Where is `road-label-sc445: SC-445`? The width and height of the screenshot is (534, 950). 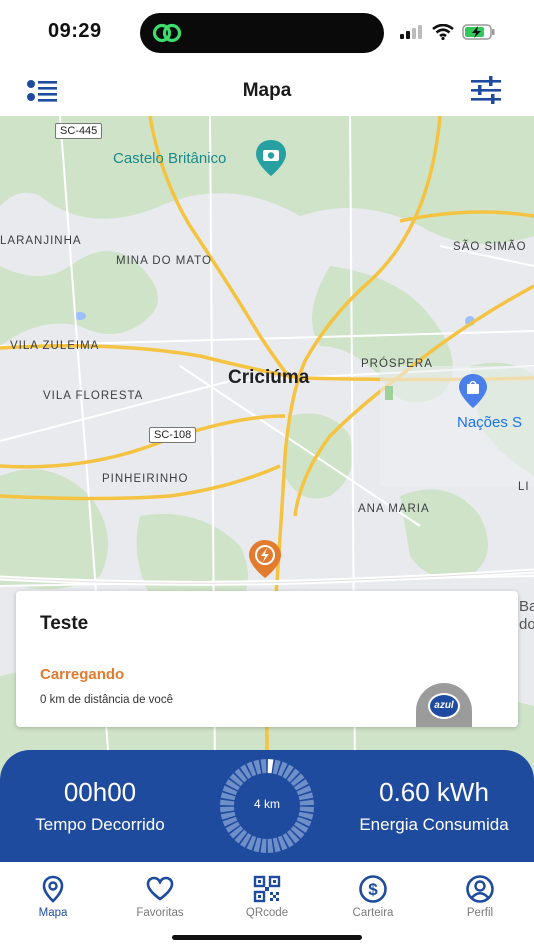
road-label-sc445: SC-445 is located at coordinates (79, 131).